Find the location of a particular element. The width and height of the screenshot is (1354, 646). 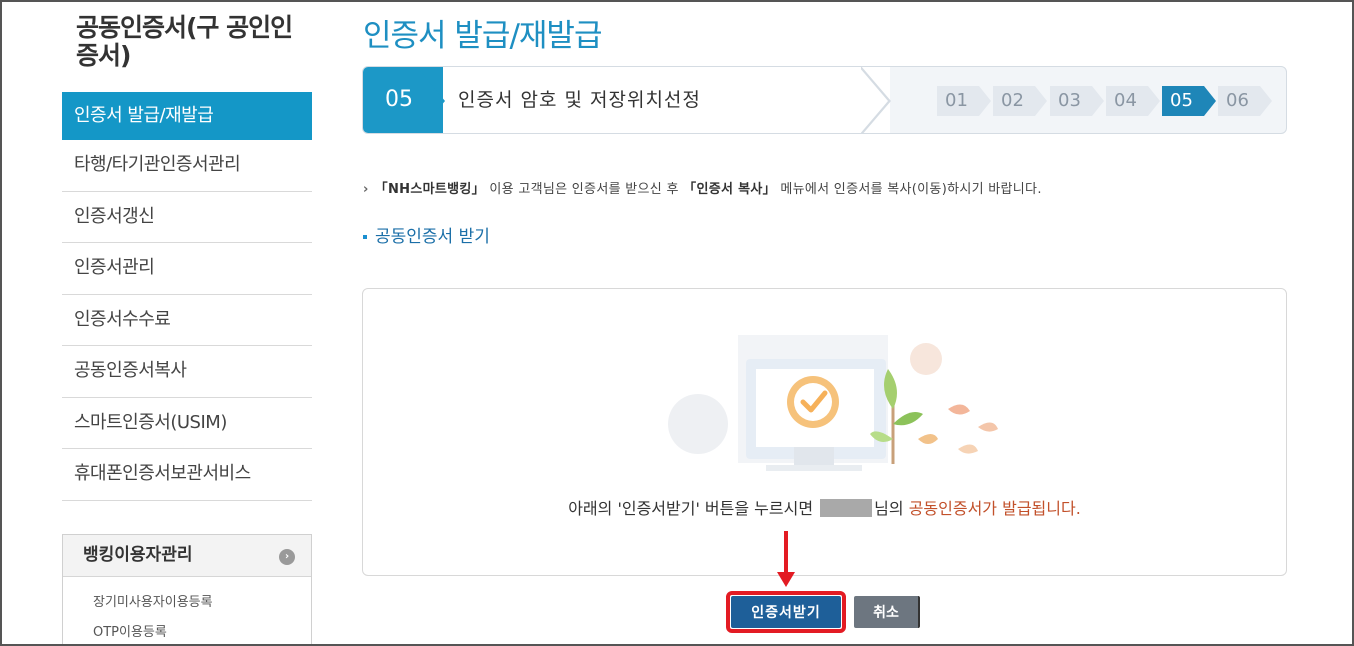

notice-menu-name: 「인증서 복사」 is located at coordinates (729, 189).